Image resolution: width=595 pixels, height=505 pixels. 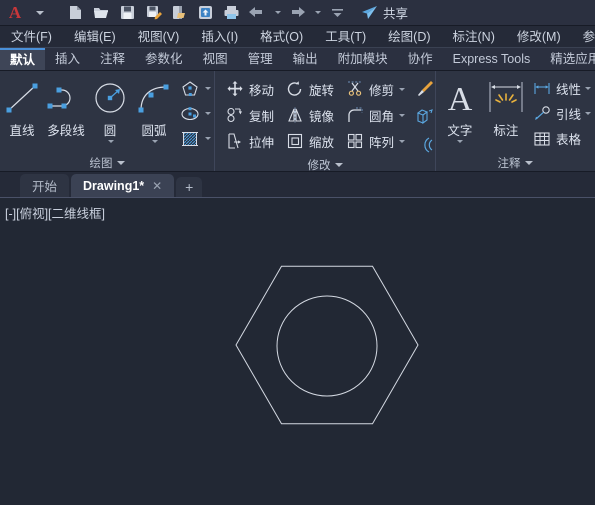 I want to click on arc-icon, so click(x=154, y=98).